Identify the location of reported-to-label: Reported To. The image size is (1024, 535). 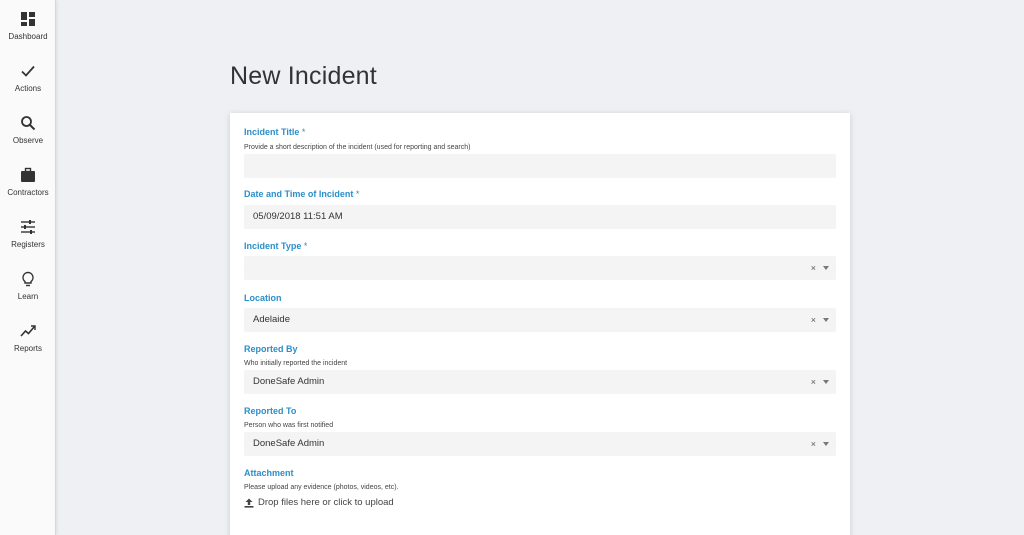
(270, 411).